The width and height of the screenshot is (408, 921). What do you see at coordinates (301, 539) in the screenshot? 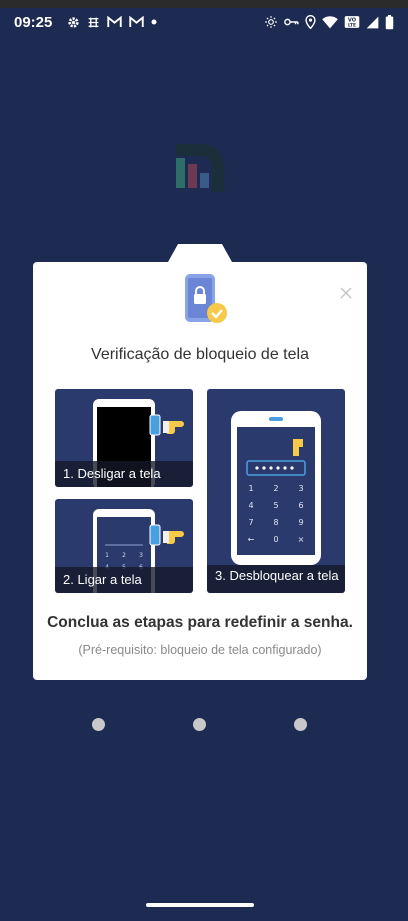
I see `keypad-key: ×` at bounding box center [301, 539].